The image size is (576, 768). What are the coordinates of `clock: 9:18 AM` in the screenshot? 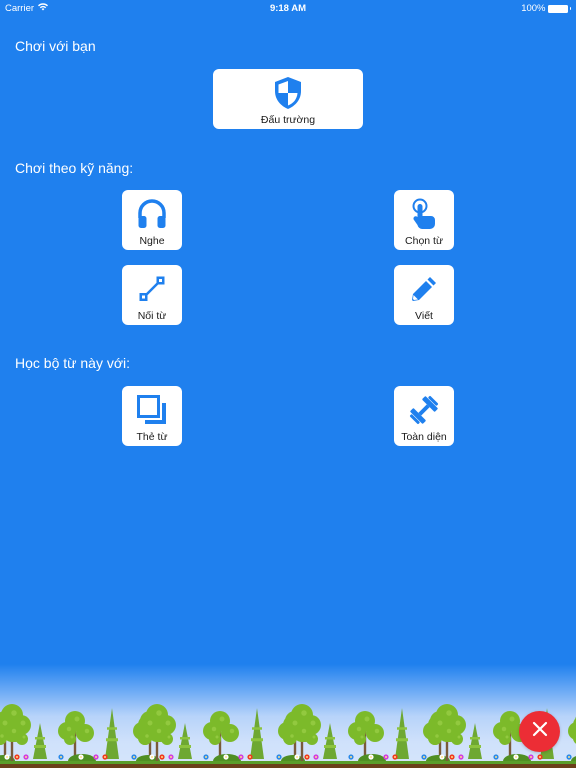 It's located at (288, 8).